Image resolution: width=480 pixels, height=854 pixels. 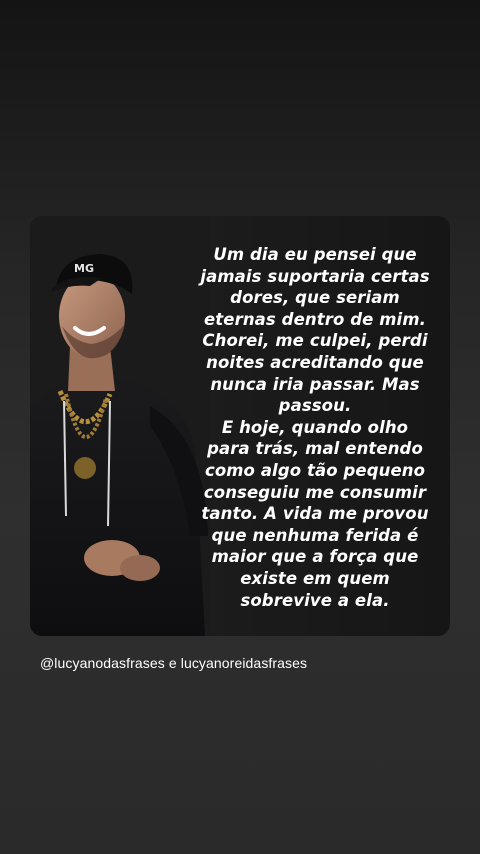 I want to click on quote-line: jamais suportaria certas, so click(x=315, y=276).